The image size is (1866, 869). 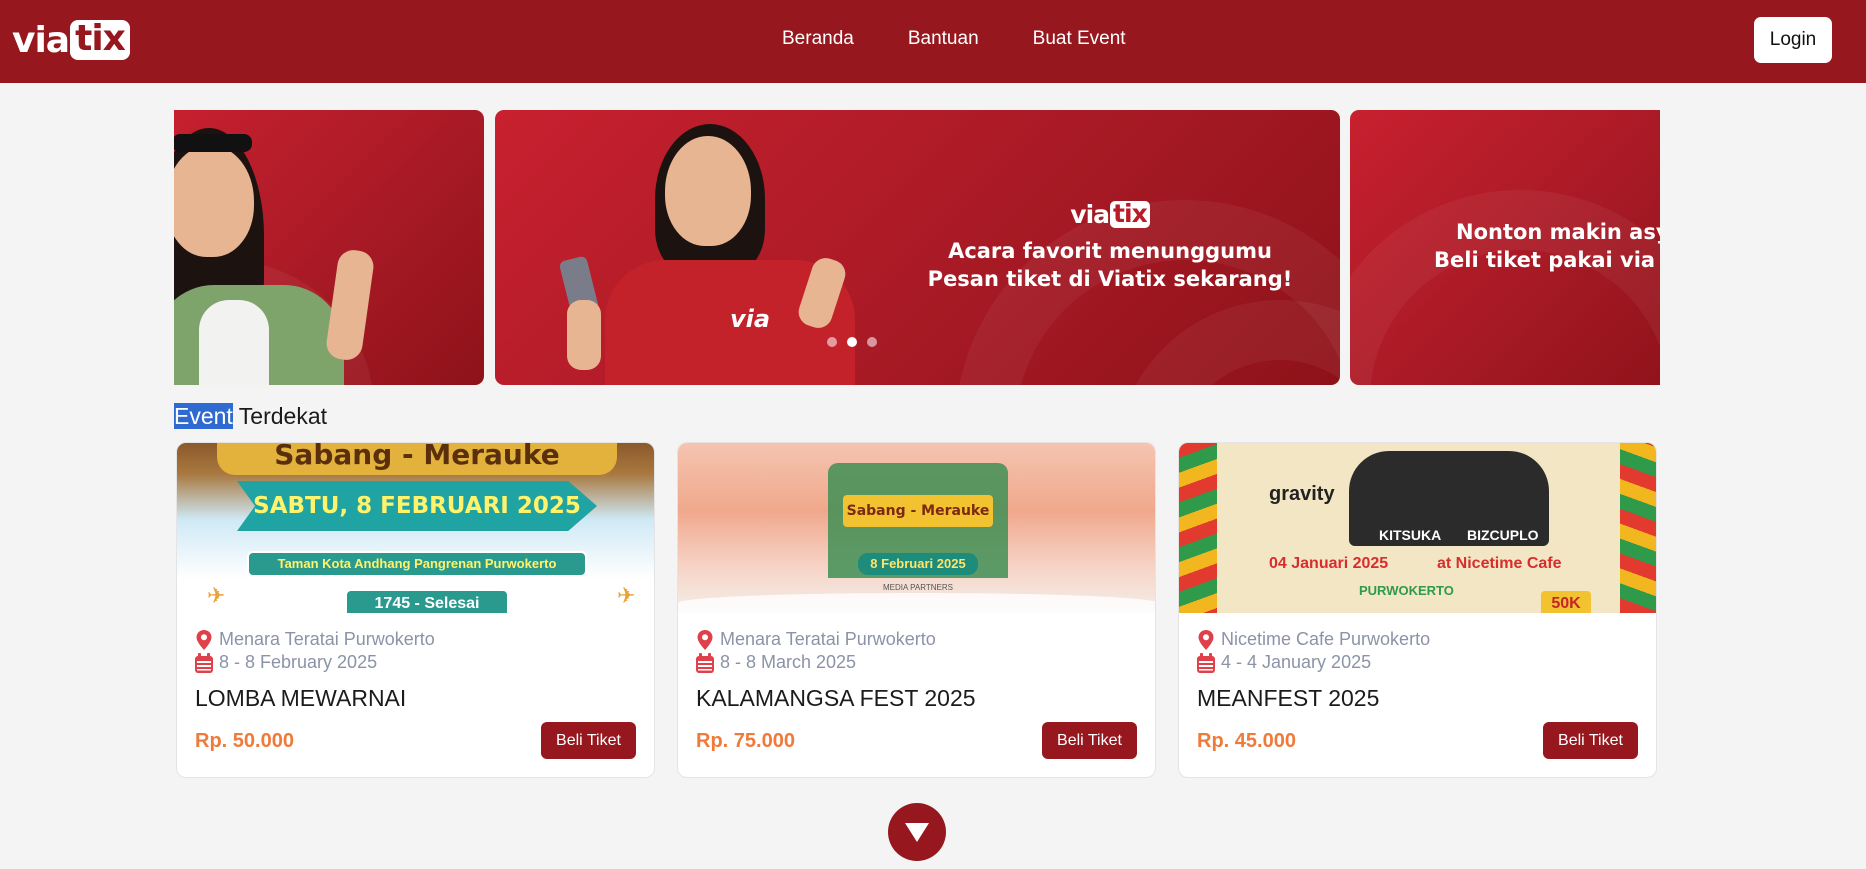 I want to click on chevron-down-icon, so click(x=917, y=832).